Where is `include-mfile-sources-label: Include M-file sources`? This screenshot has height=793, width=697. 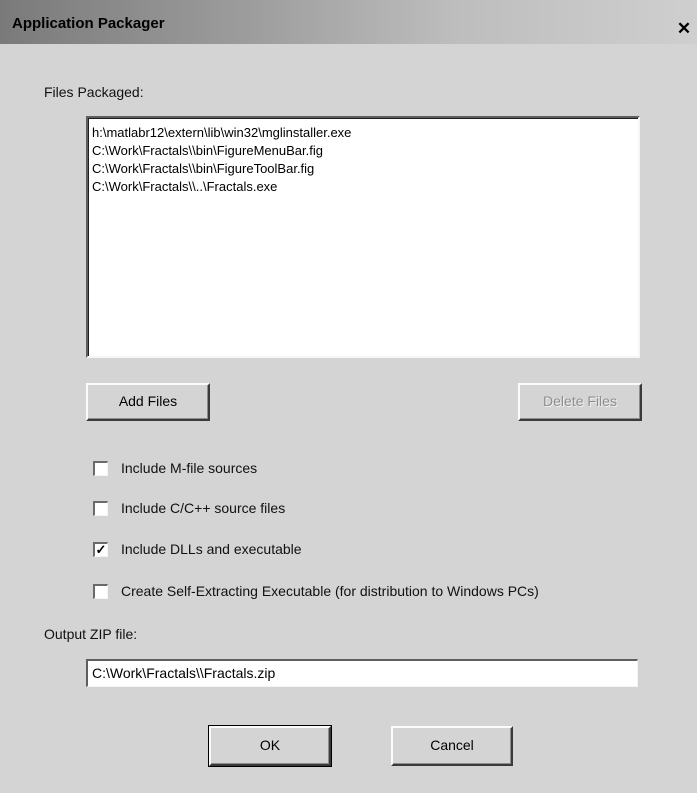
include-mfile-sources-label: Include M-file sources is located at coordinates (189, 468).